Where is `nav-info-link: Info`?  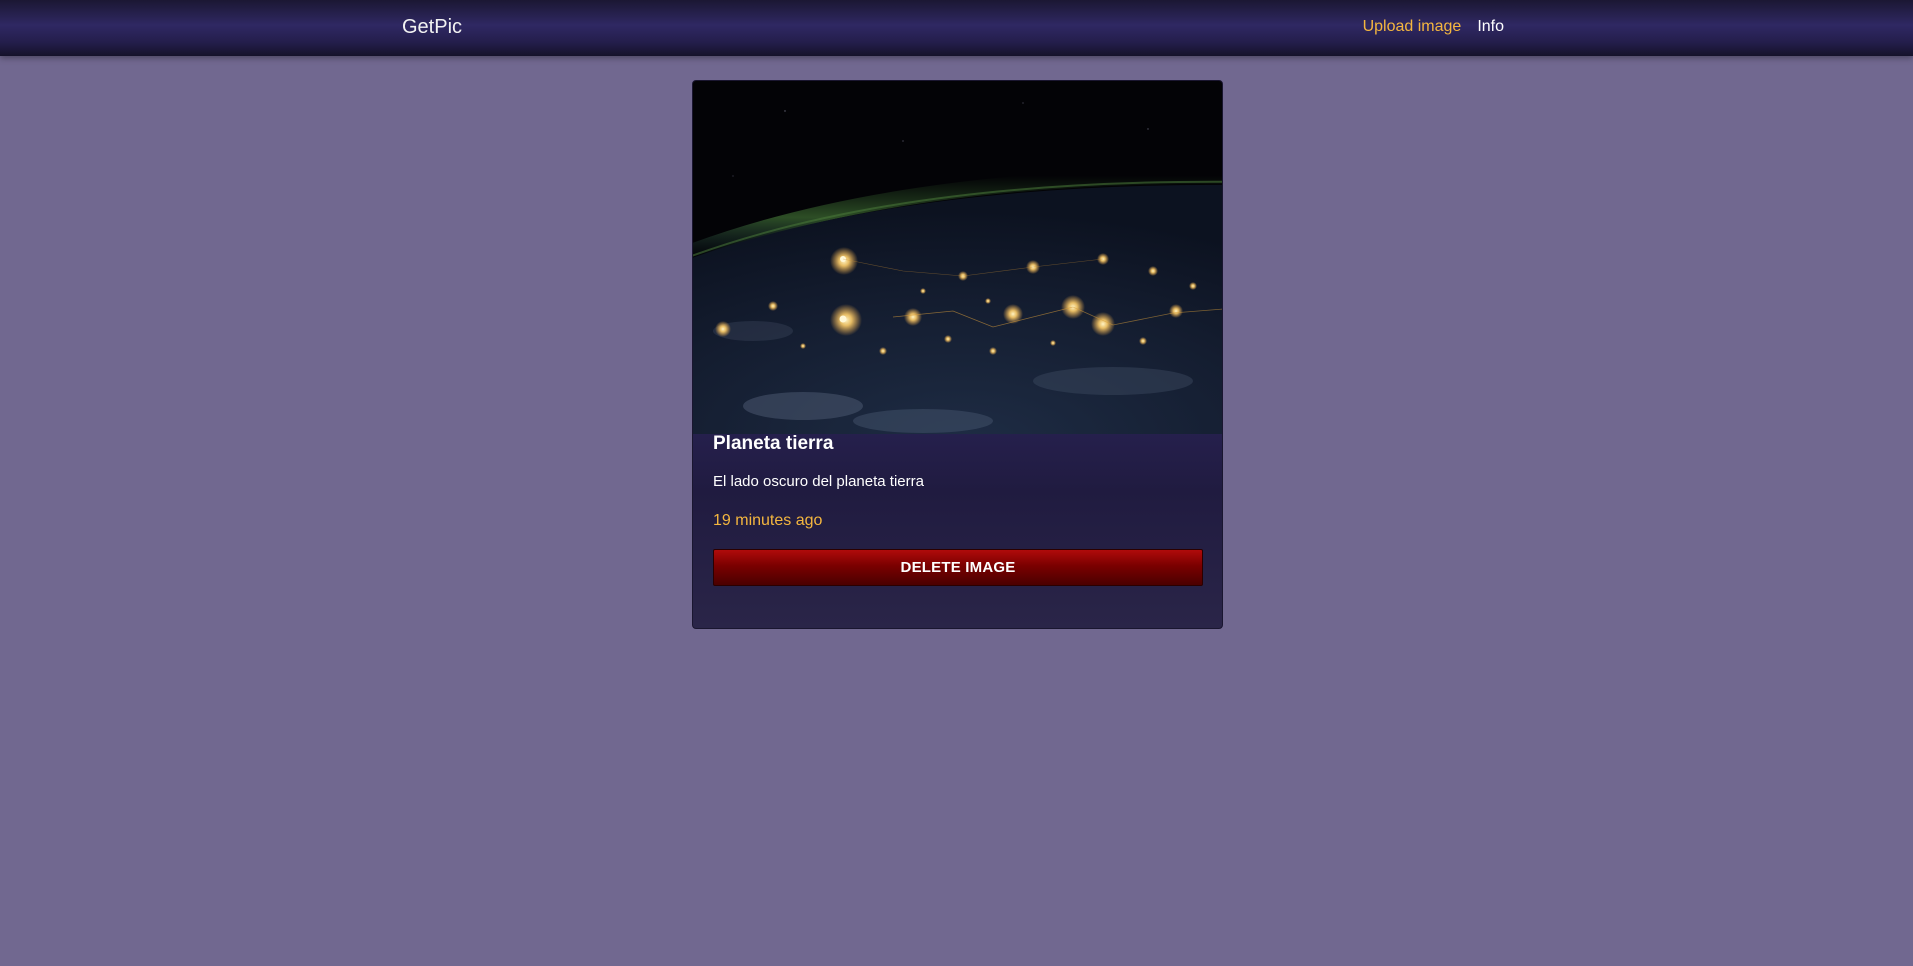 nav-info-link: Info is located at coordinates (1490, 27).